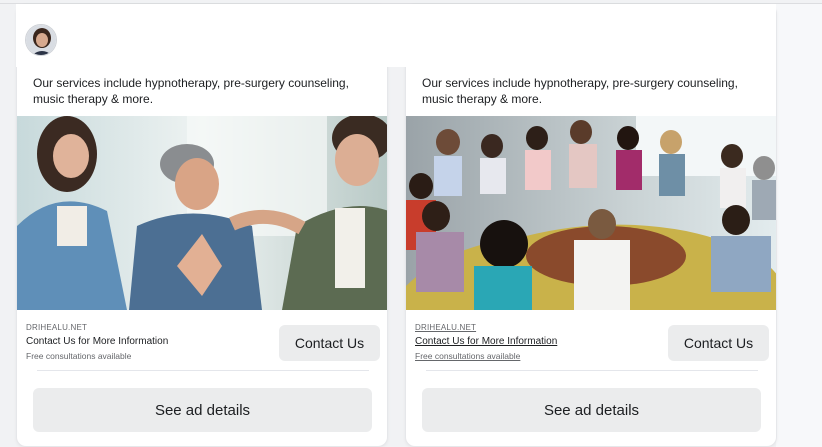  What do you see at coordinates (41, 40) in the screenshot?
I see `profile-avatar-icon` at bounding box center [41, 40].